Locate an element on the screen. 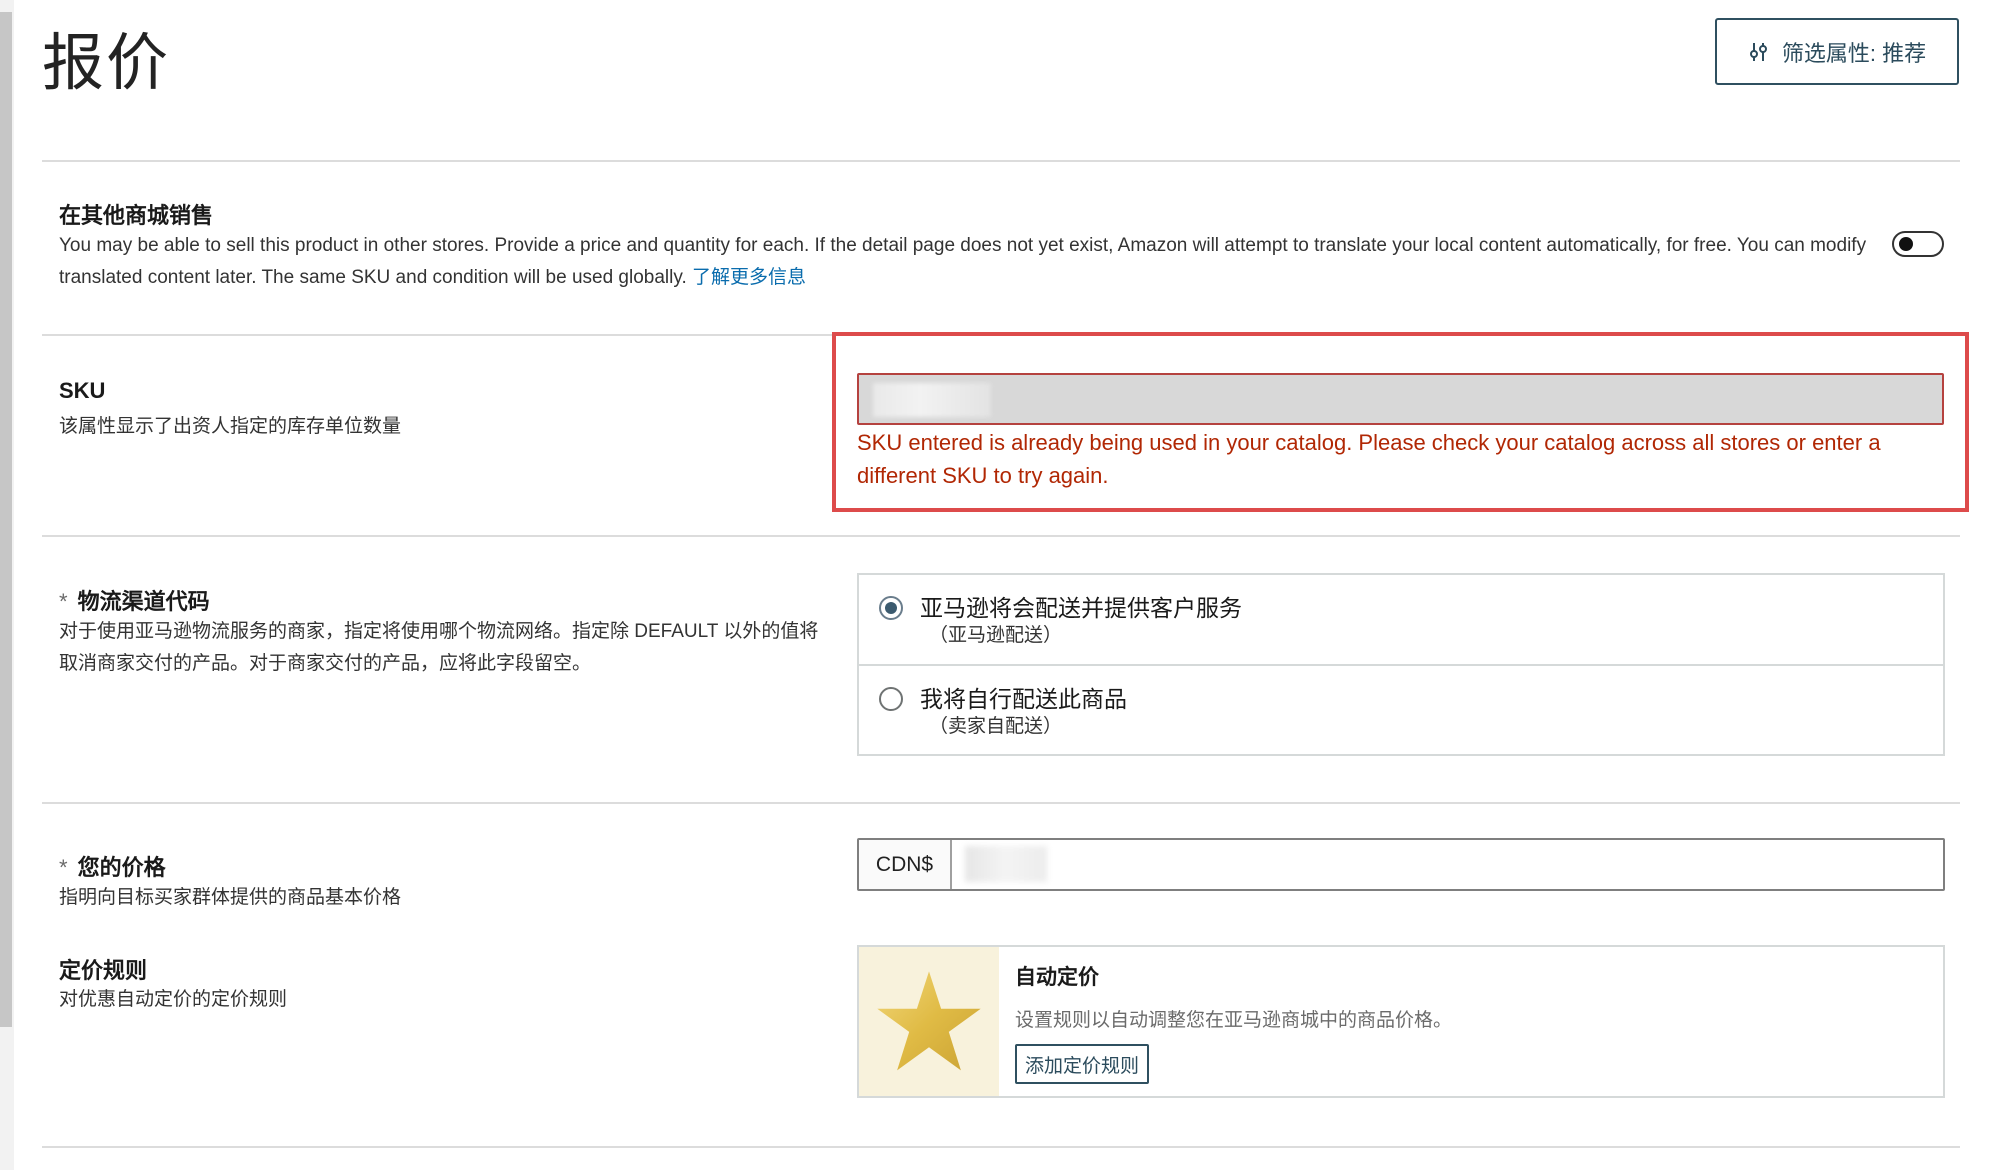  currency-prefix: CDN$ is located at coordinates (905, 864).